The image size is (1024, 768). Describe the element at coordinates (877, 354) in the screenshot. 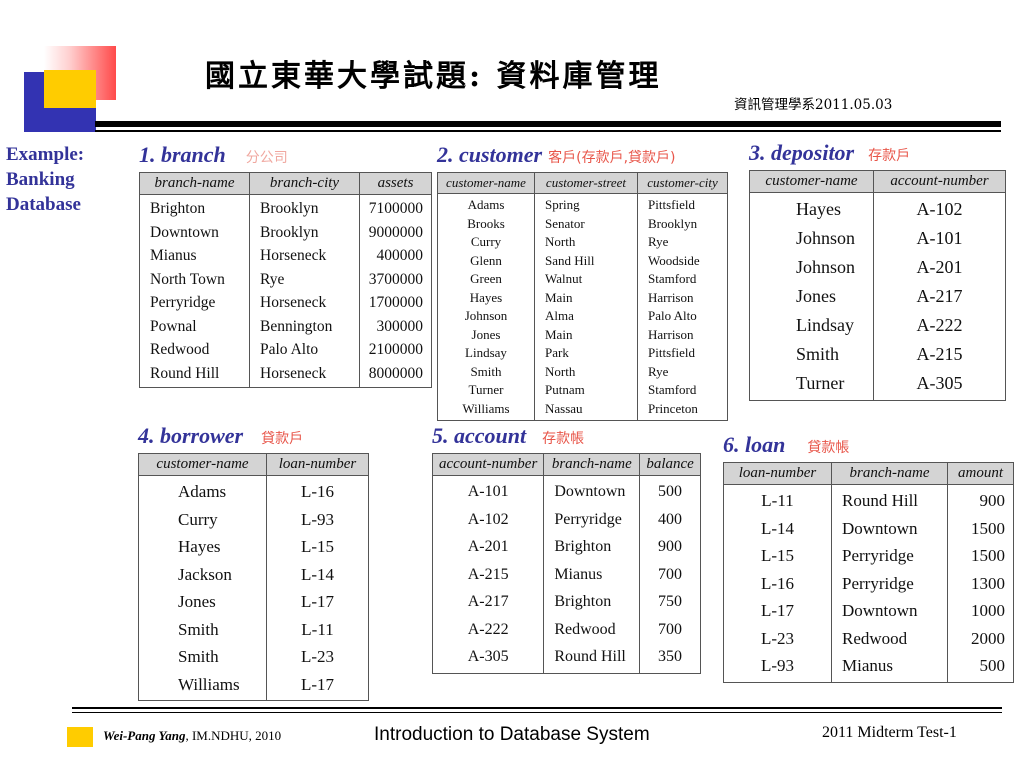

I see `table-row: Smith A-215` at that location.